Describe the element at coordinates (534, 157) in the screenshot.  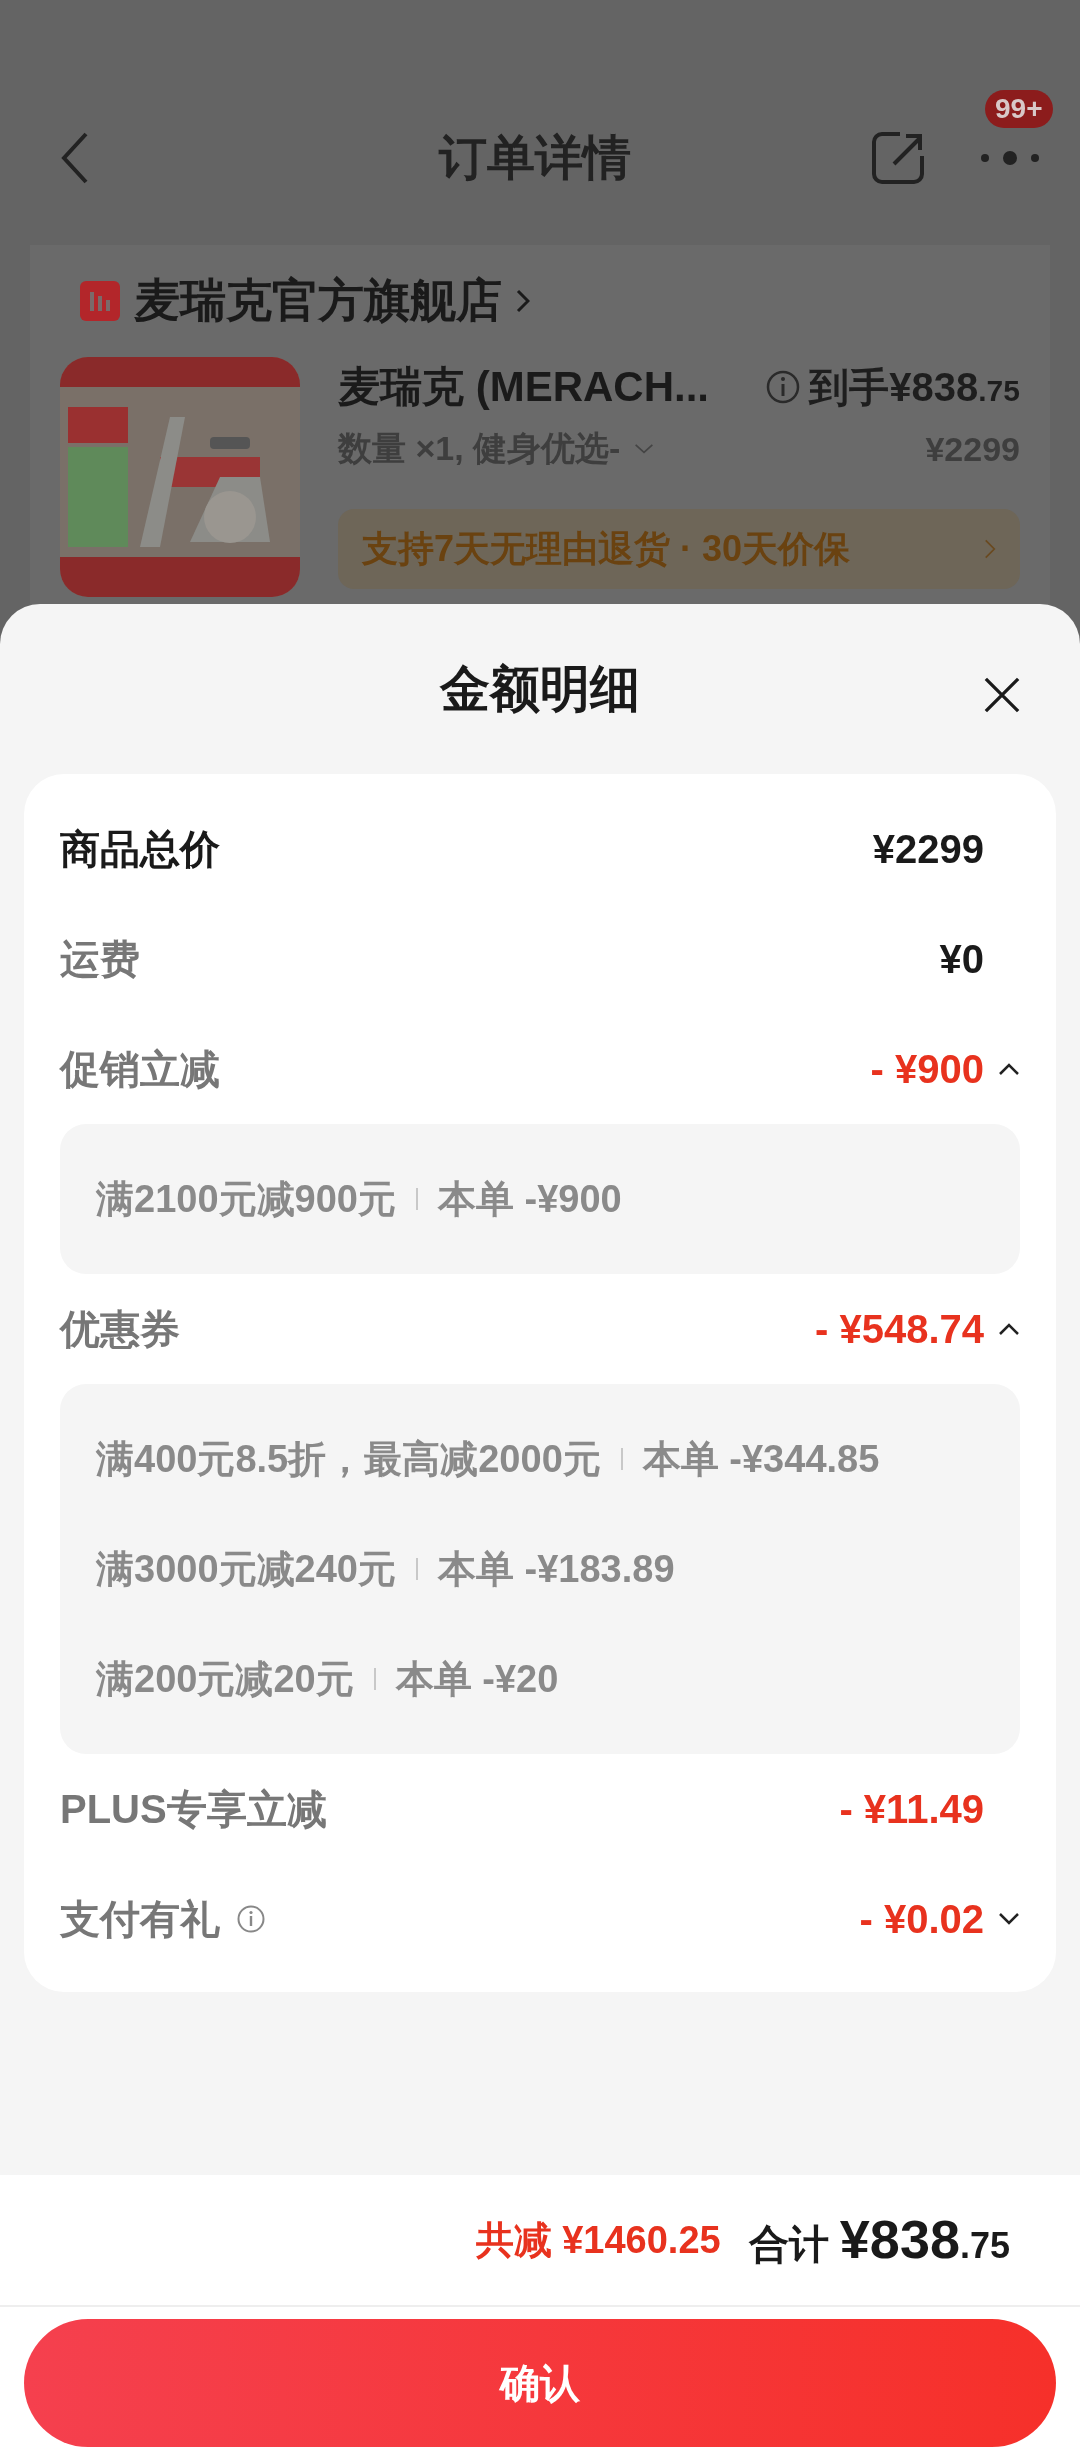
I see `page-title: 订单详情` at that location.